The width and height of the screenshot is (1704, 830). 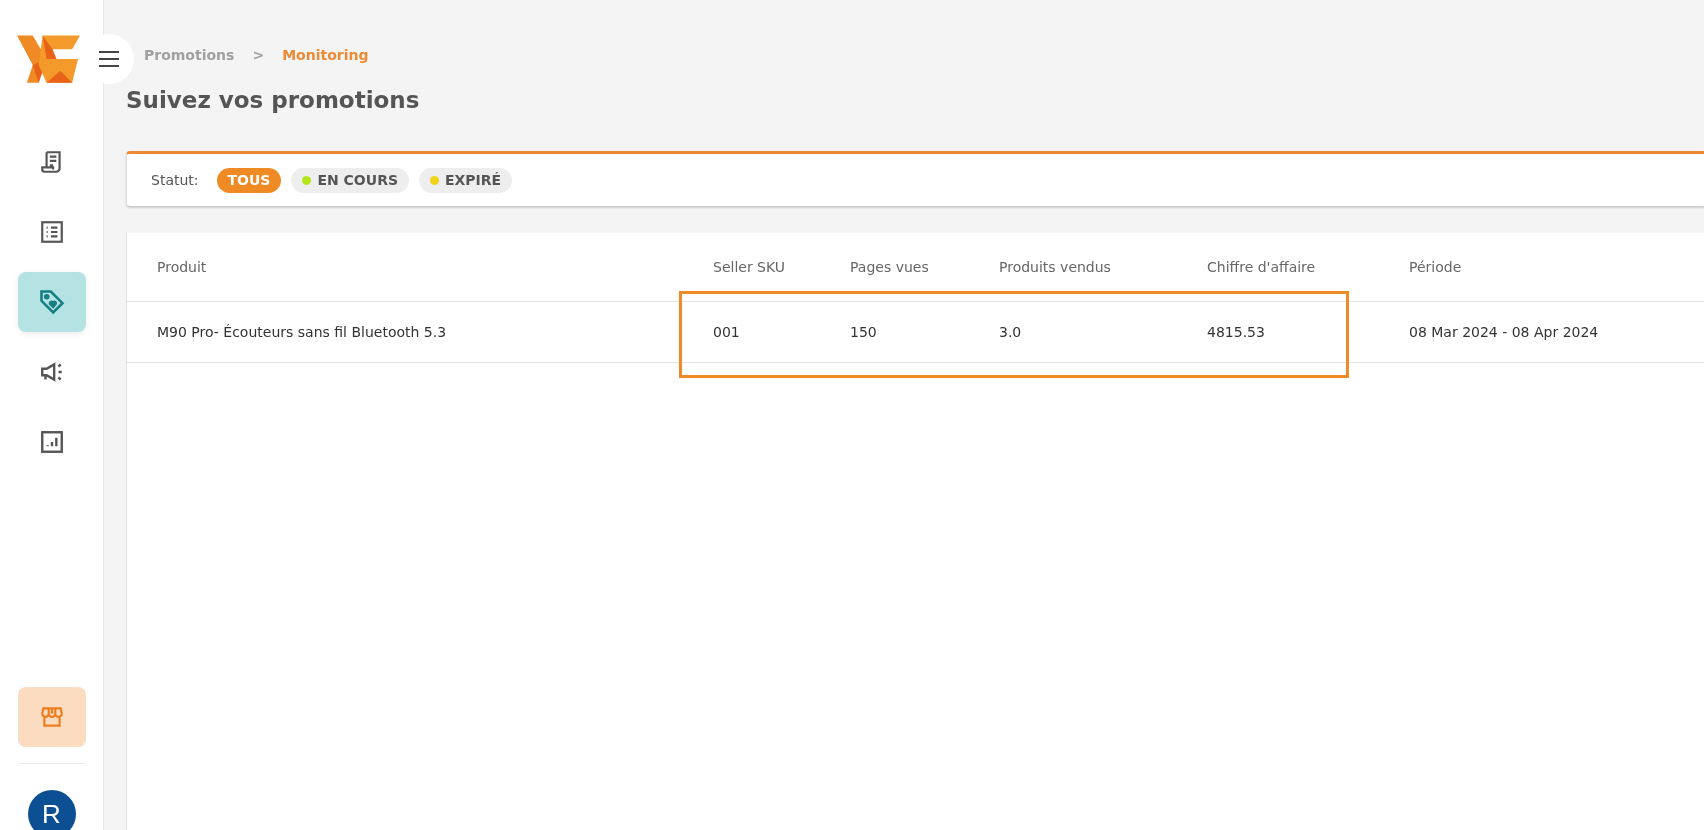 I want to click on column-header: Produit, so click(x=182, y=267).